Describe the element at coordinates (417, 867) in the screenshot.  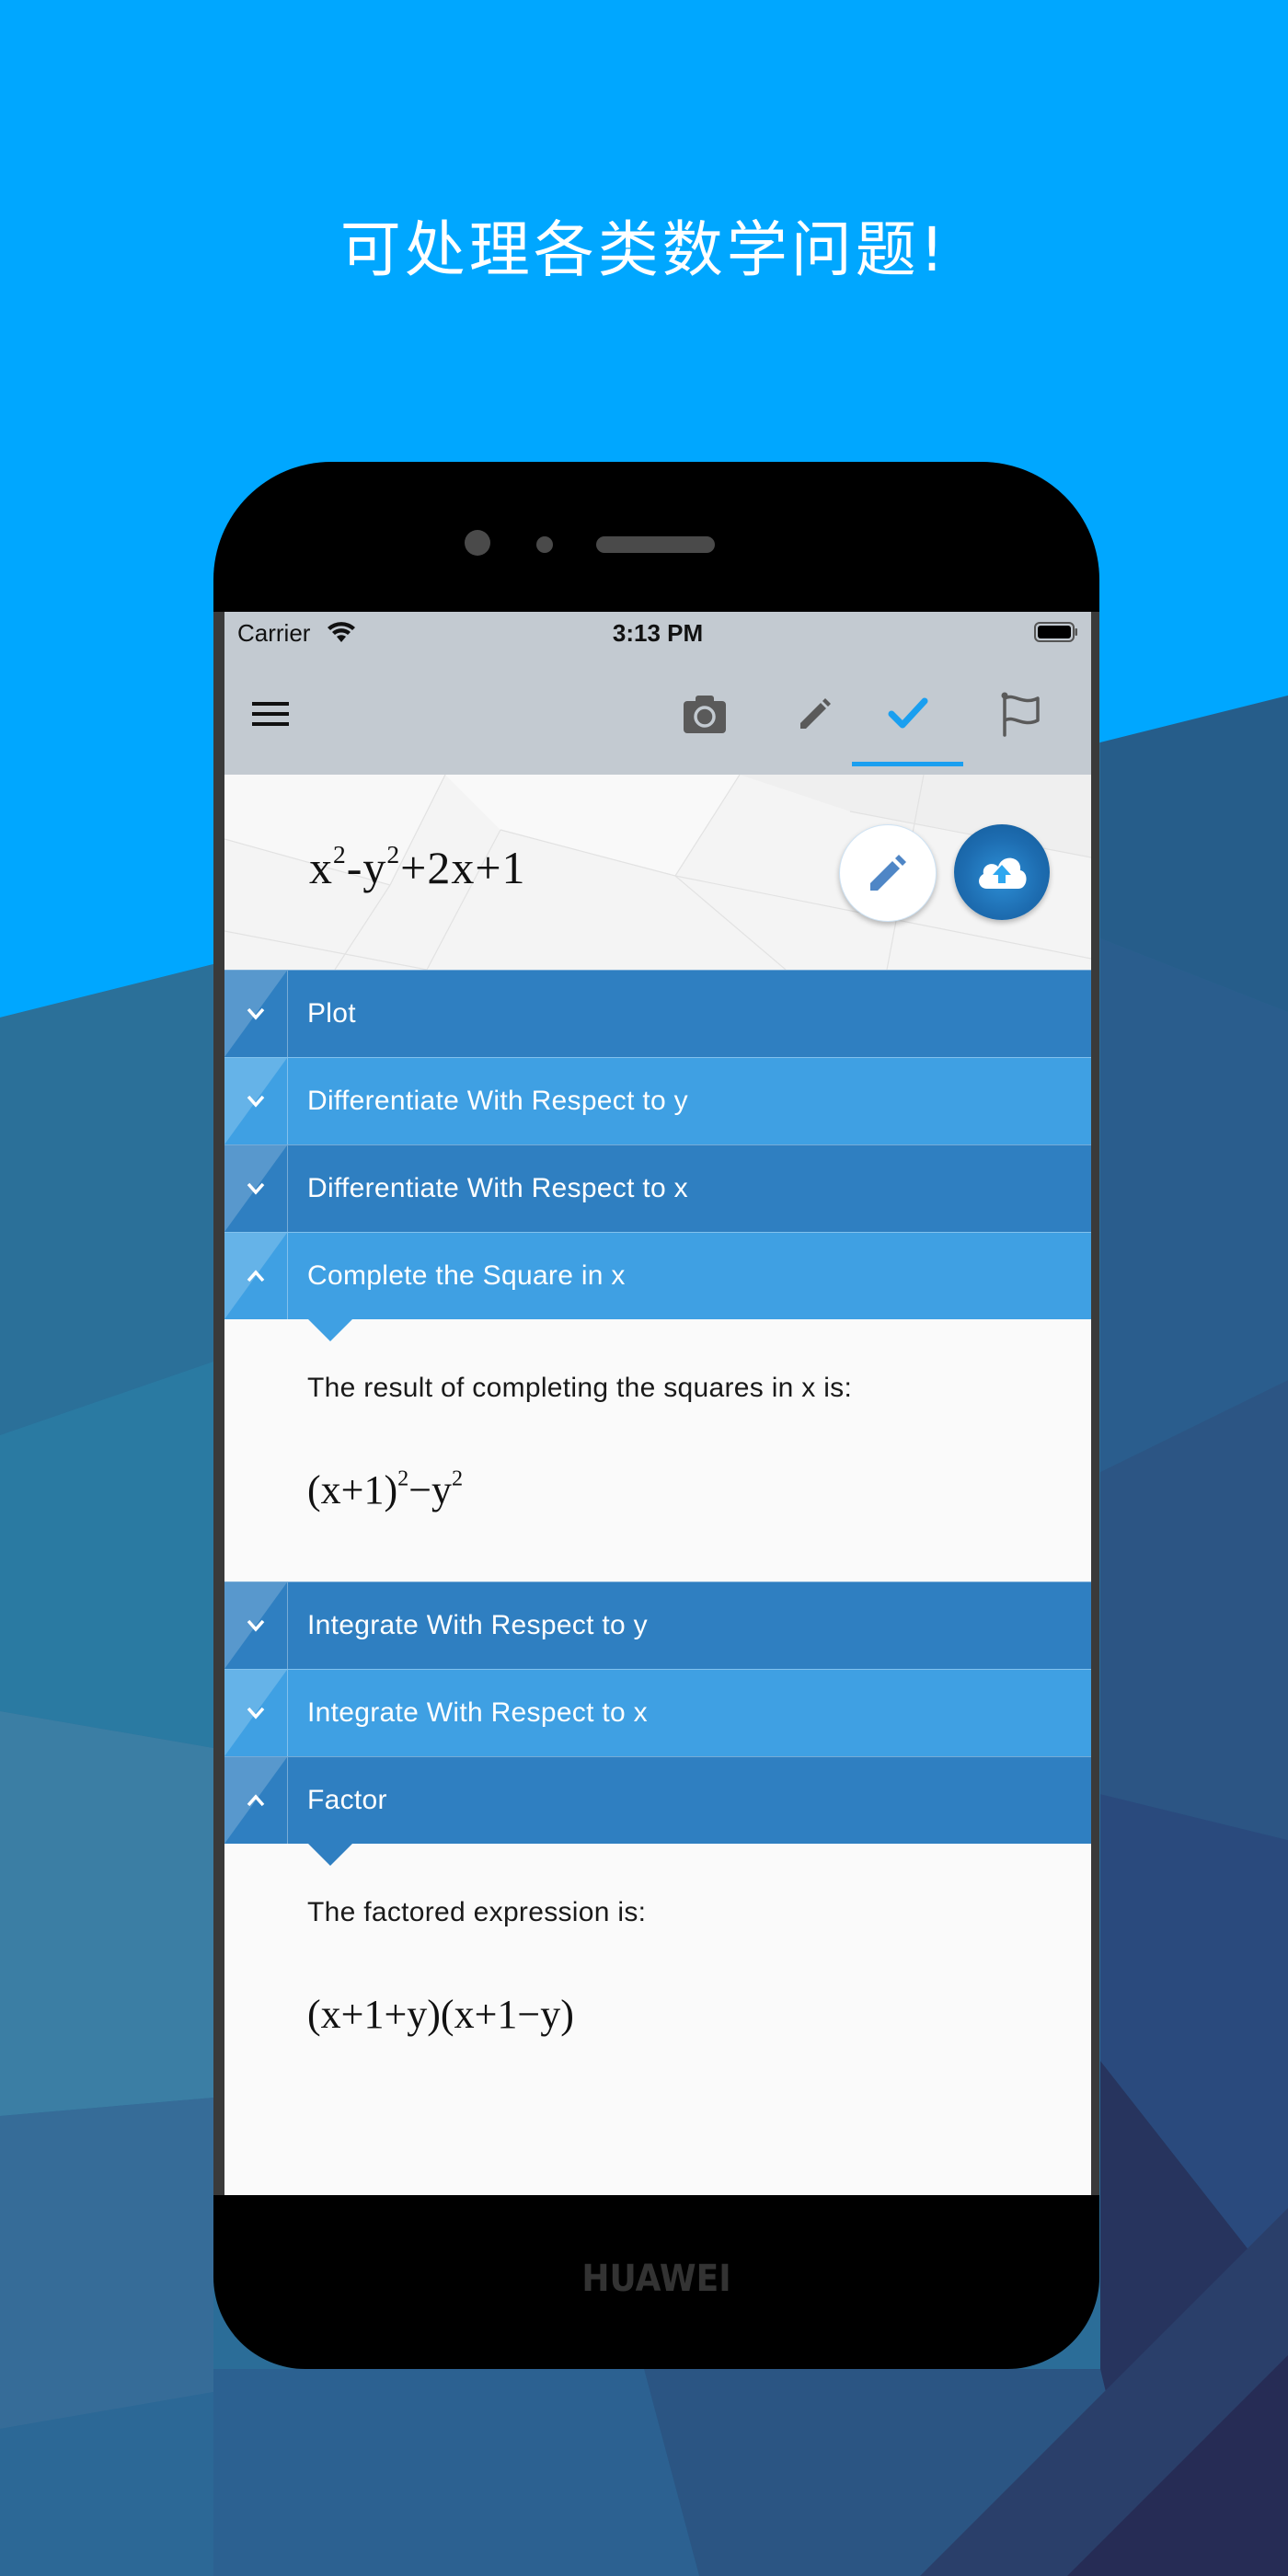
I see `input-expression: x2-y2+2x+1` at that location.